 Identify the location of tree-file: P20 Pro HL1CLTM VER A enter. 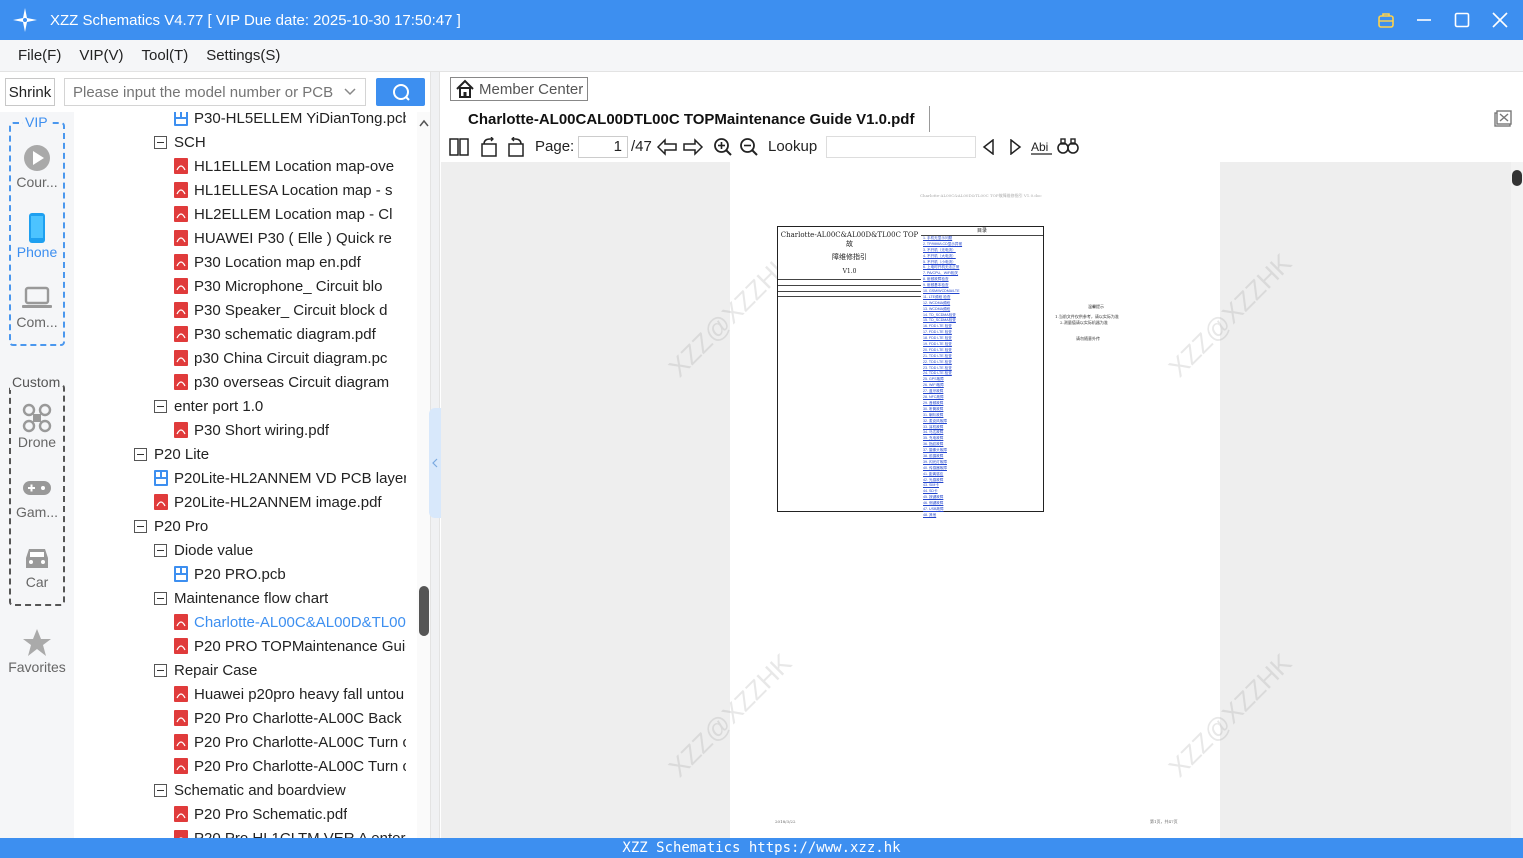
(290, 832).